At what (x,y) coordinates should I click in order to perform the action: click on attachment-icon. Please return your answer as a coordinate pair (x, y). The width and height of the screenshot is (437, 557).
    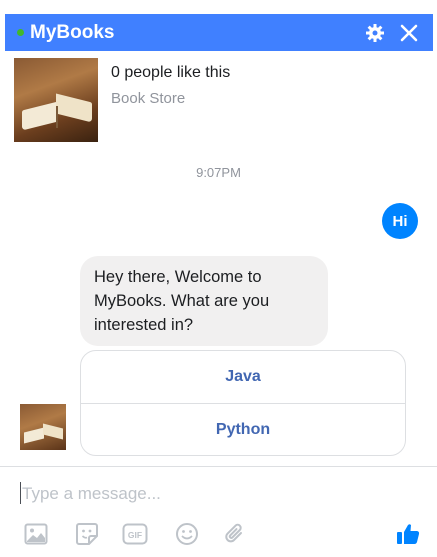
    Looking at the image, I should click on (235, 534).